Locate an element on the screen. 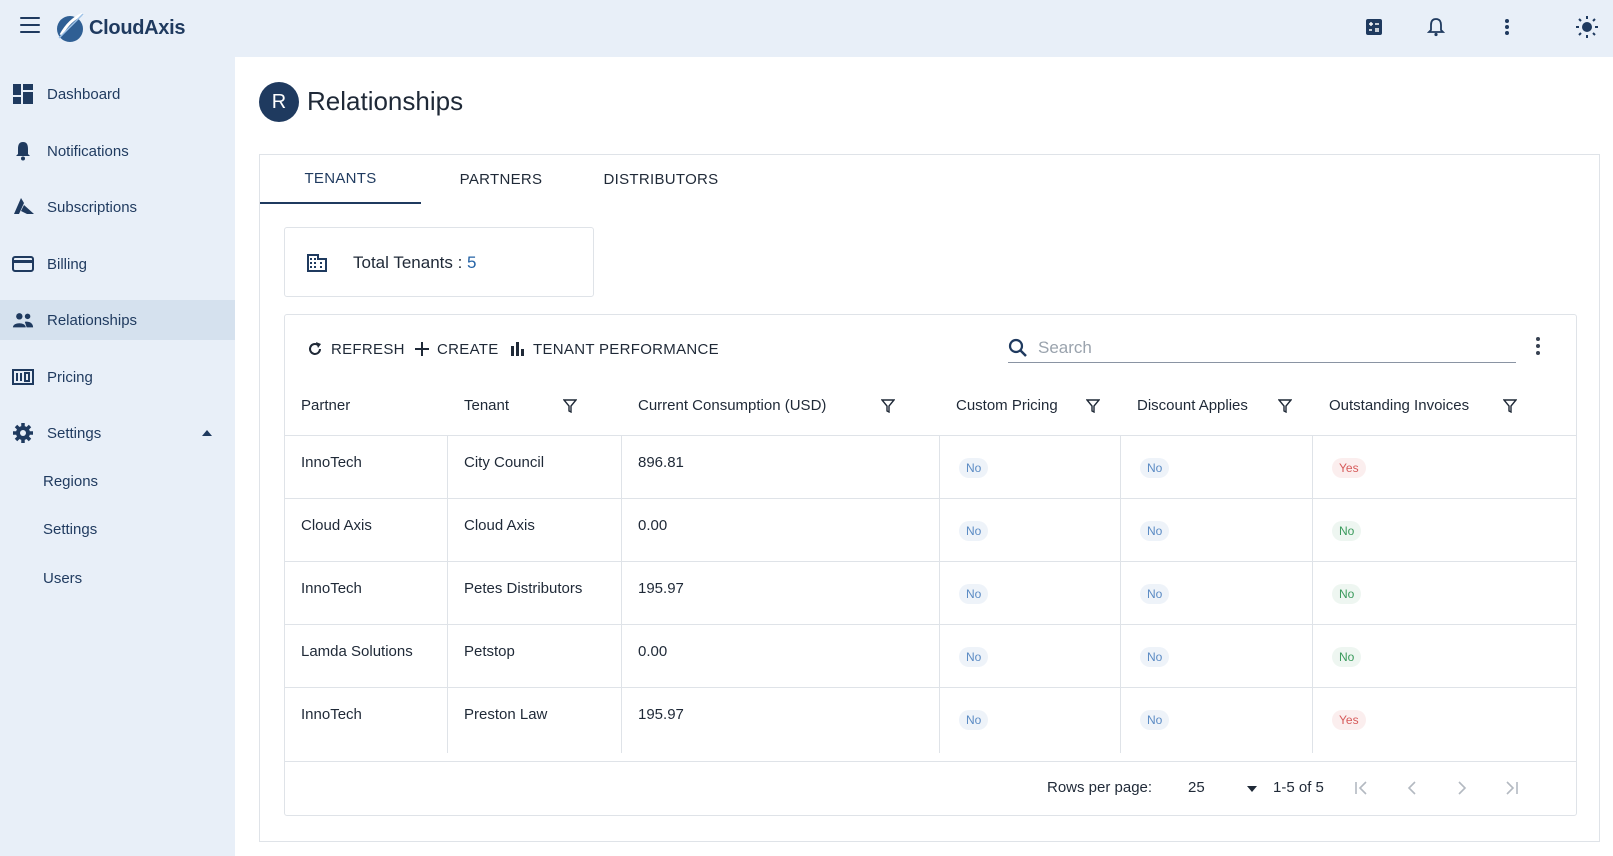  collapse-arrow-icon is located at coordinates (207, 433).